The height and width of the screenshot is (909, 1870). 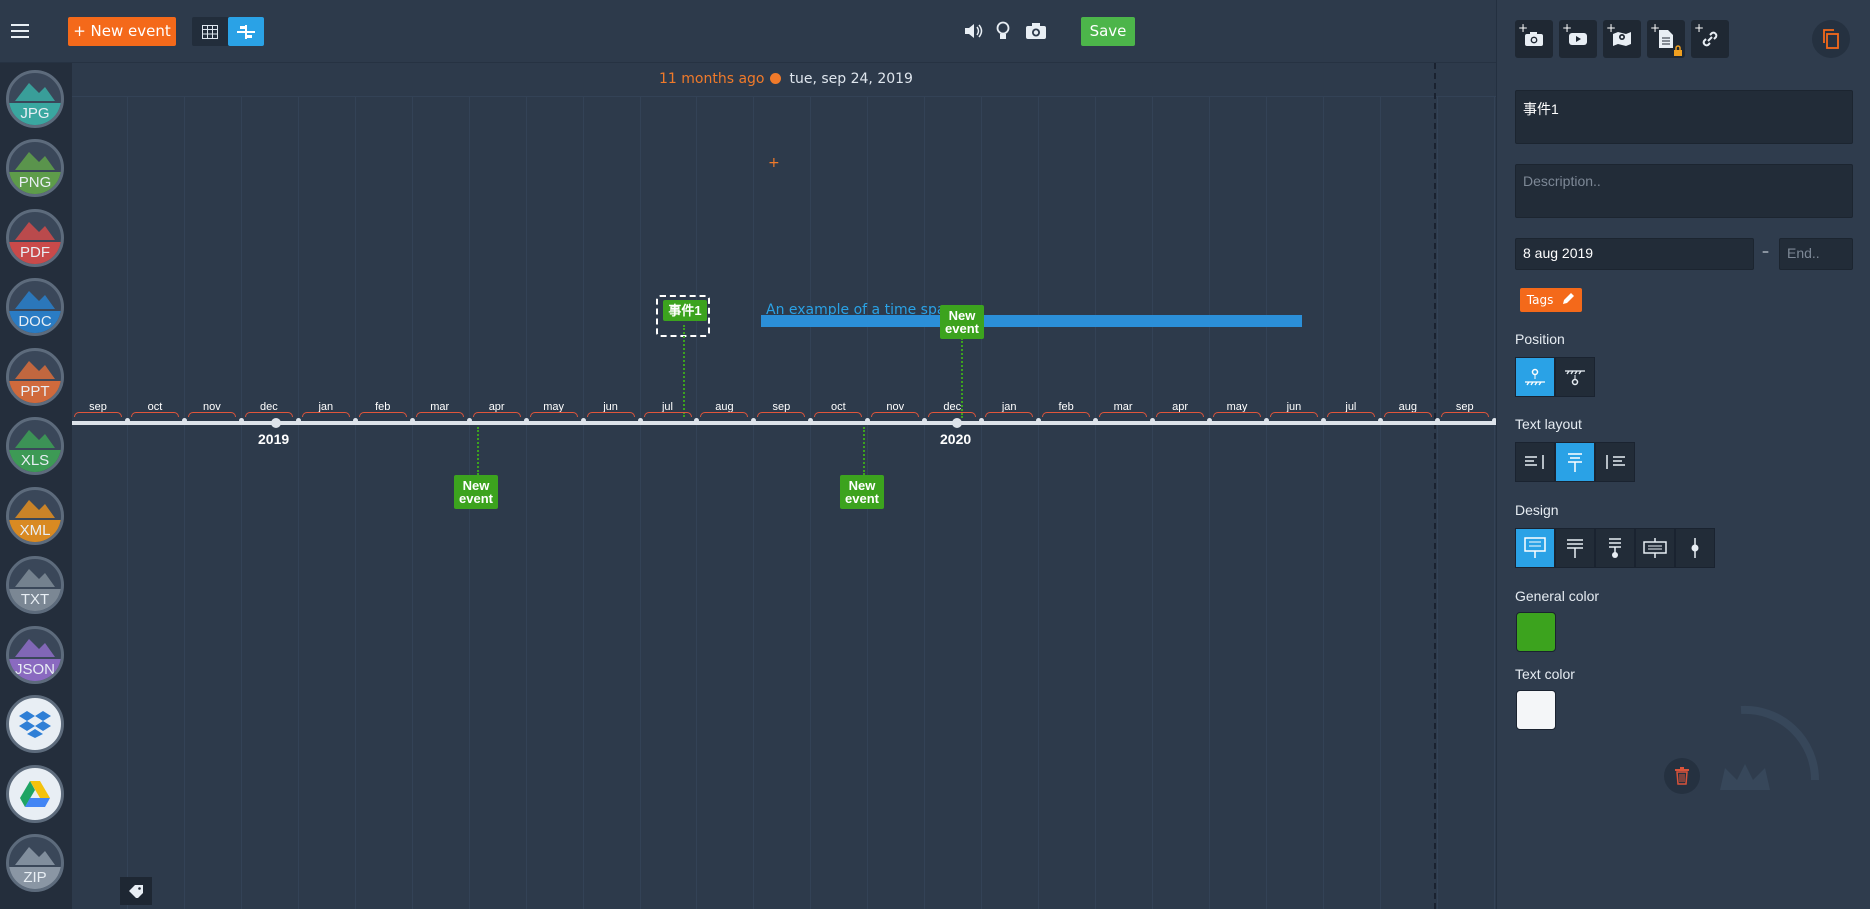 What do you see at coordinates (1622, 39) in the screenshot?
I see `add-map-button: +` at bounding box center [1622, 39].